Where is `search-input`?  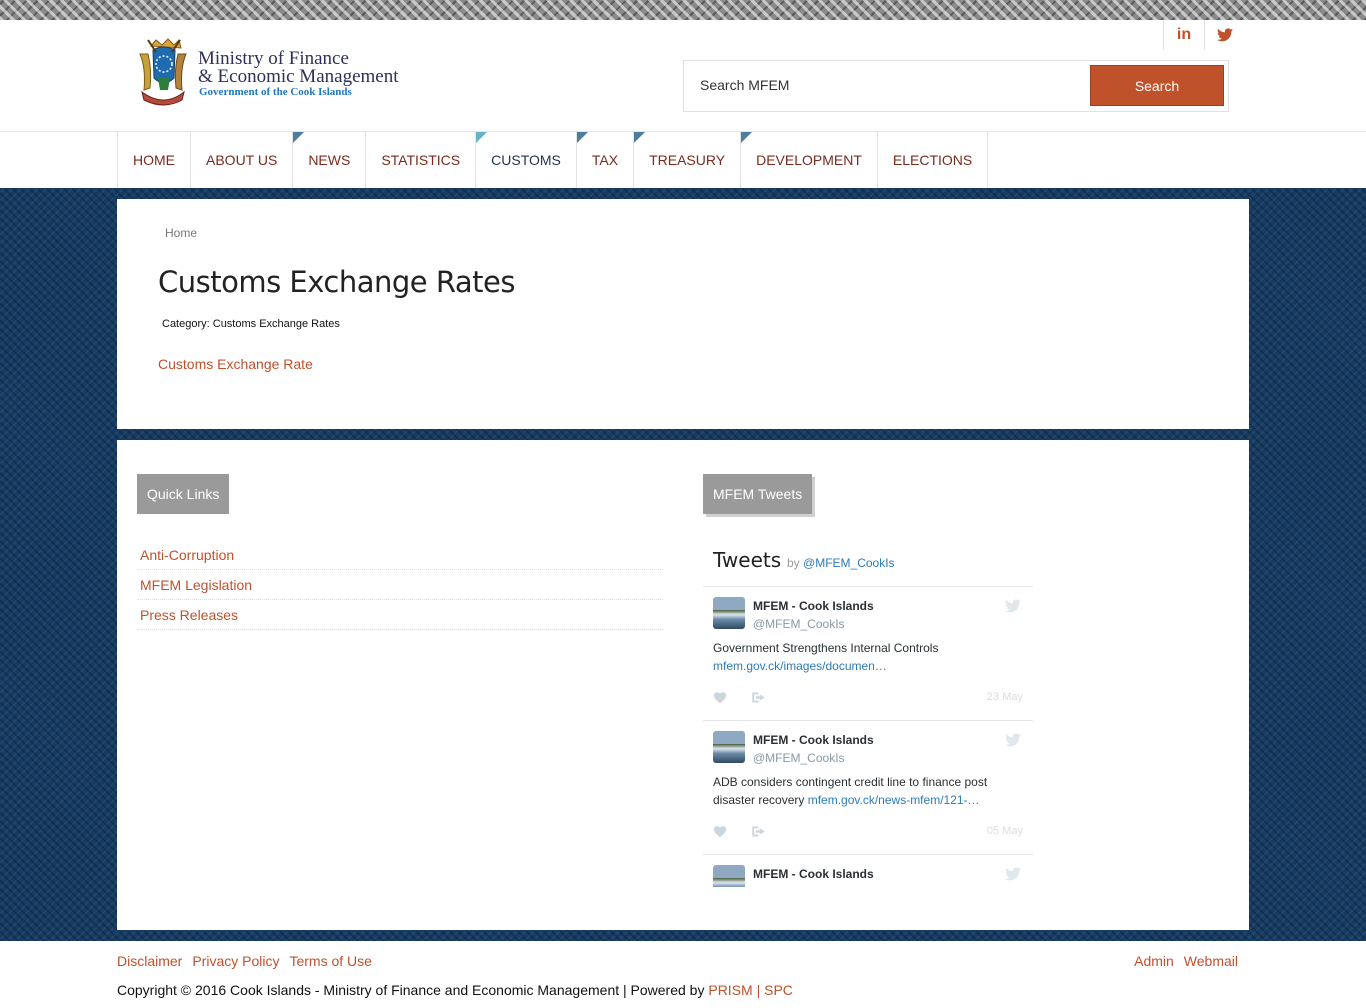 search-input is located at coordinates (887, 85).